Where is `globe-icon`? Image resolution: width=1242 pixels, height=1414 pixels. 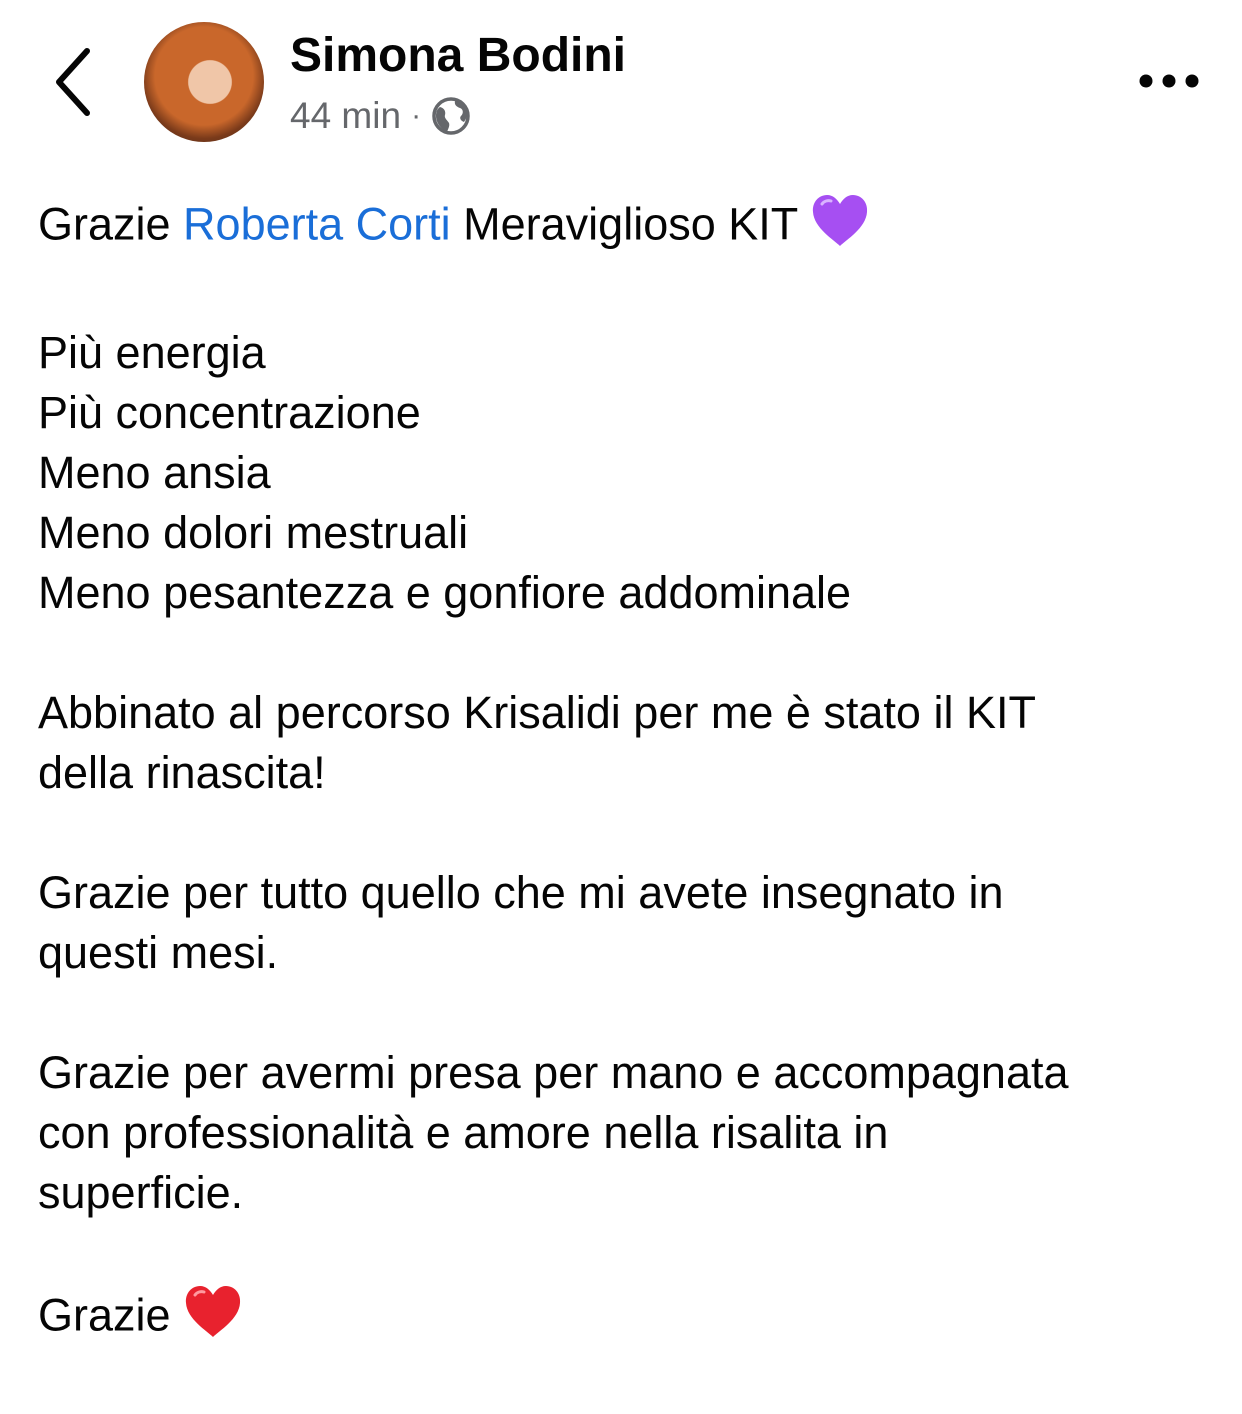 globe-icon is located at coordinates (451, 116).